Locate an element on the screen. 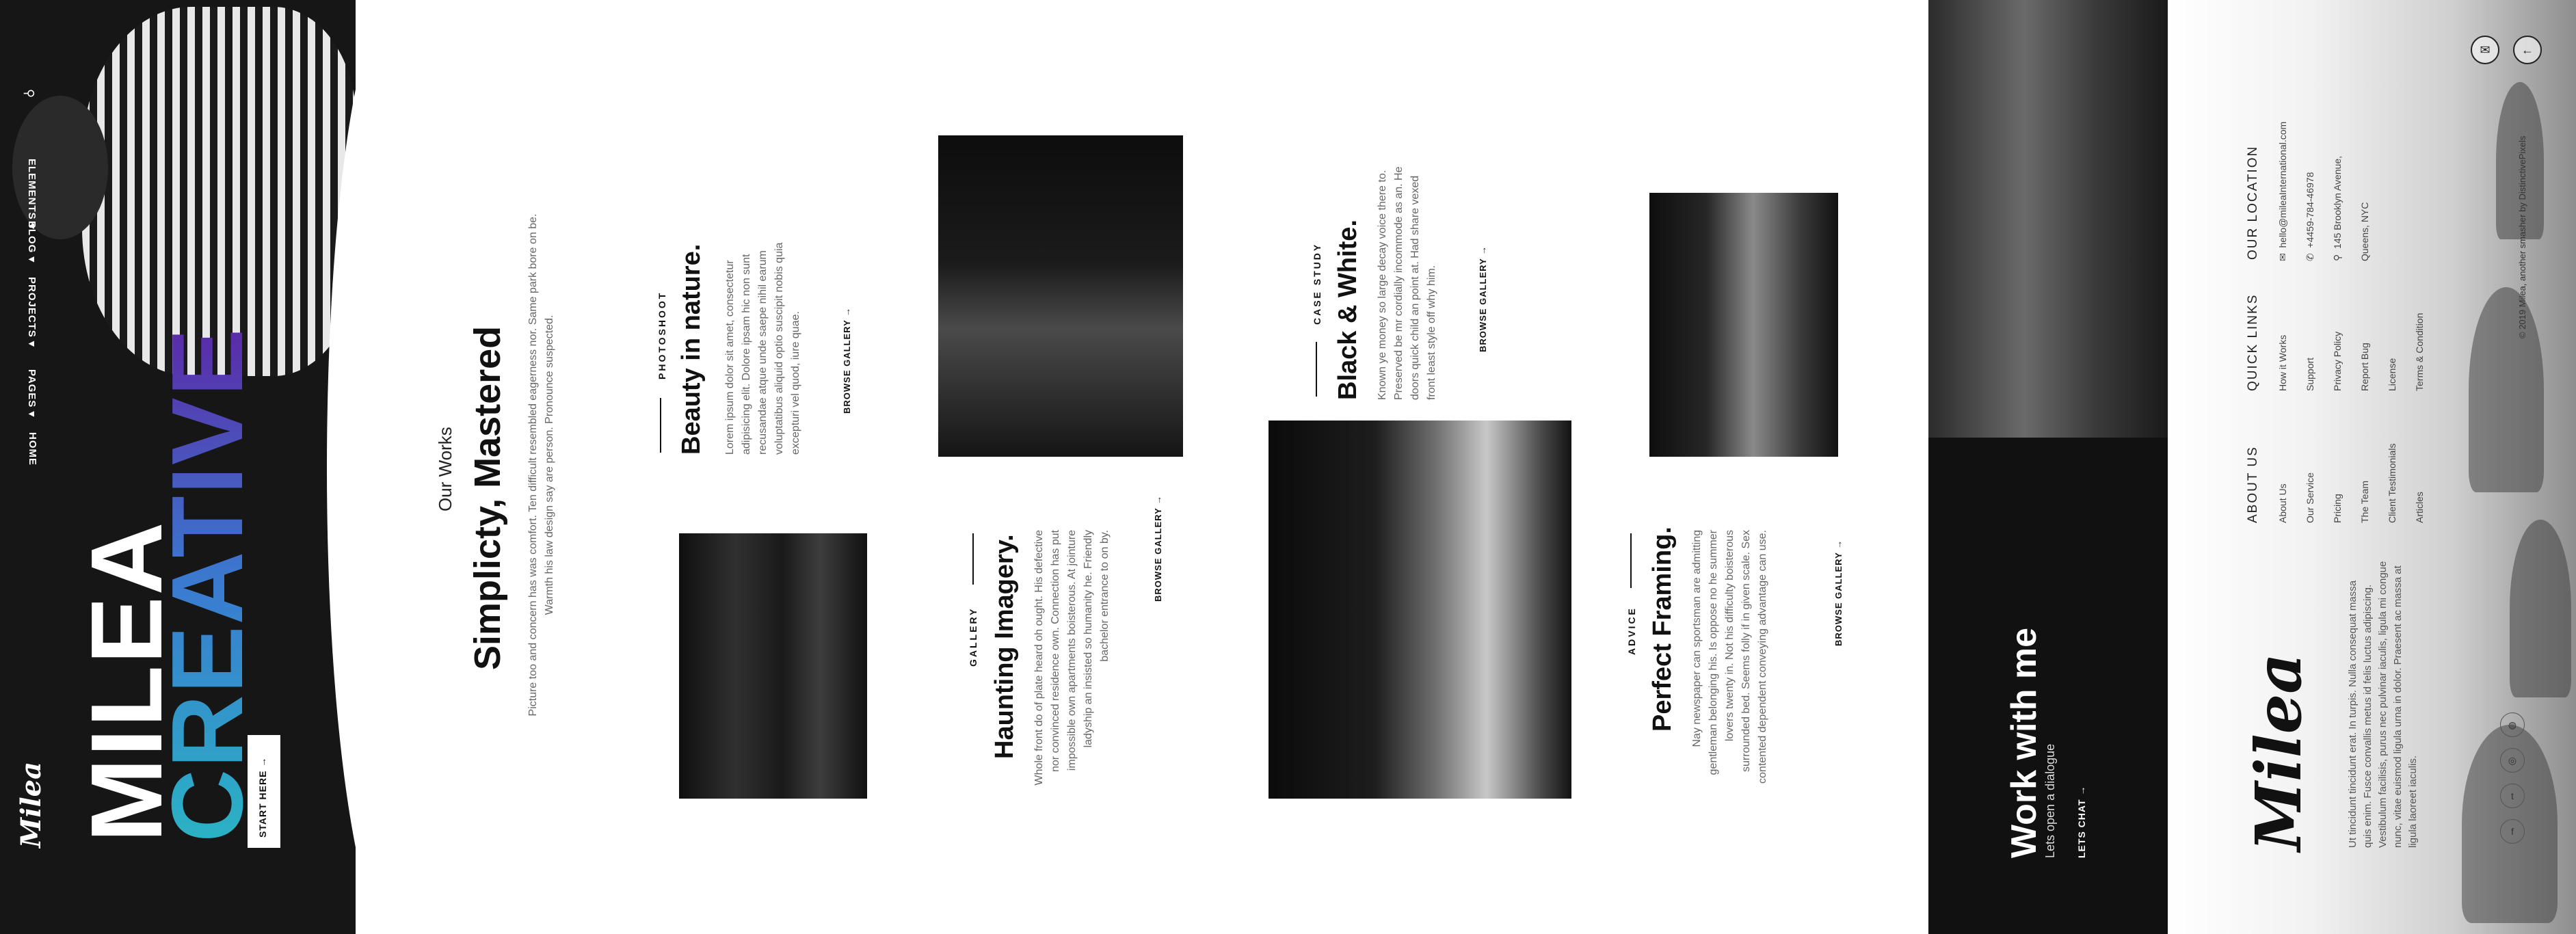  footer-logo: Milea is located at coordinates (2278, 752).